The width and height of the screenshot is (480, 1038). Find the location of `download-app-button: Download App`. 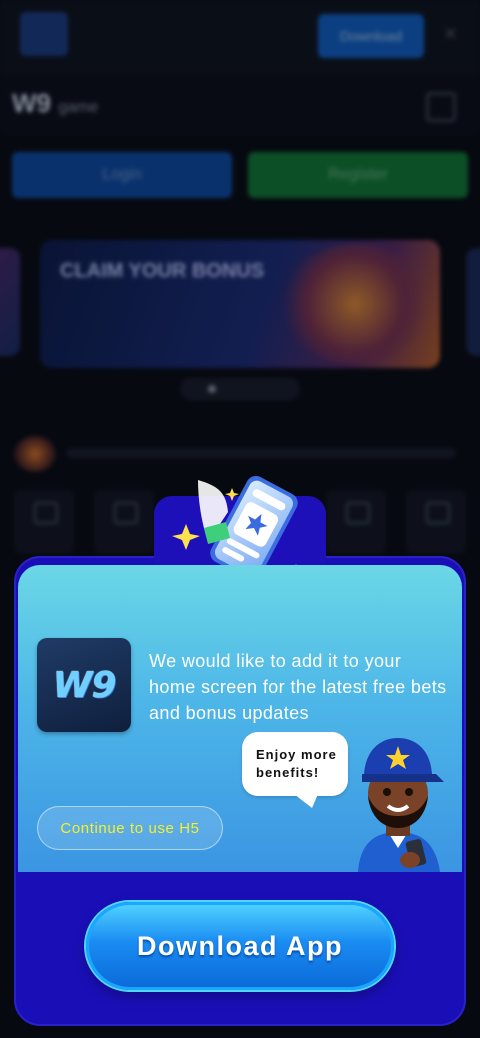

download-app-button: Download App is located at coordinates (240, 946).